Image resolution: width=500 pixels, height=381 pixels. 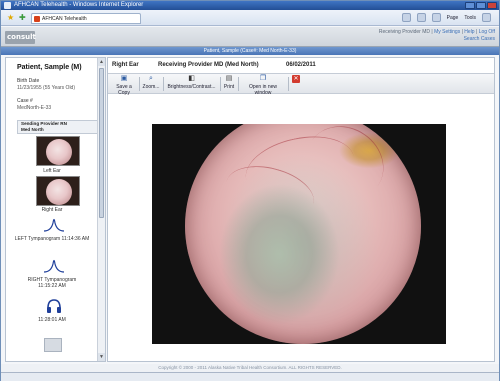 I want to click on browser-tab-label: AFHCAN Telehealth, so click(x=64, y=19).